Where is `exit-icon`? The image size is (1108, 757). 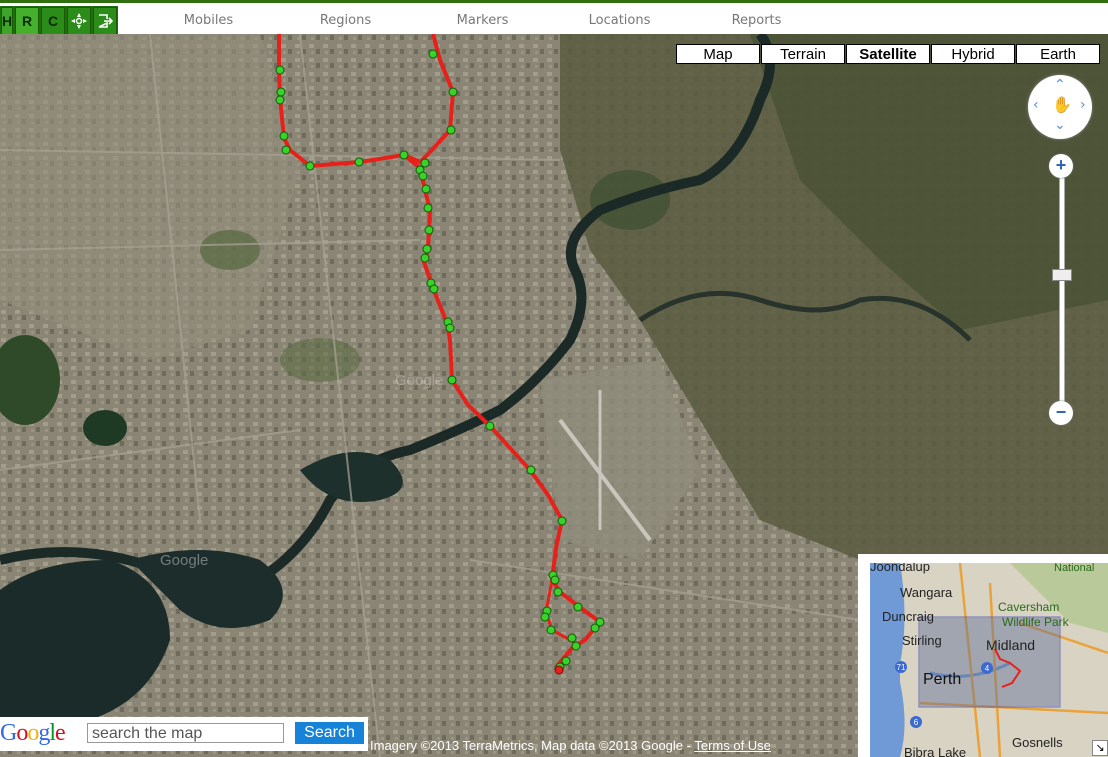
exit-icon is located at coordinates (105, 21).